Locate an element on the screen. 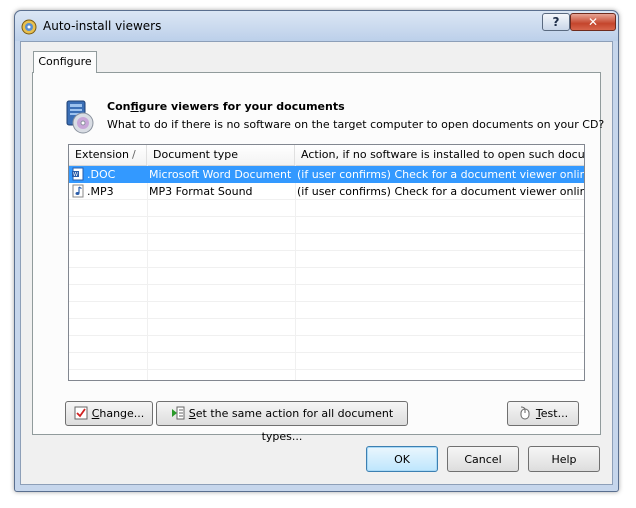 The height and width of the screenshot is (508, 636). title-close-button: ✕ is located at coordinates (593, 22).